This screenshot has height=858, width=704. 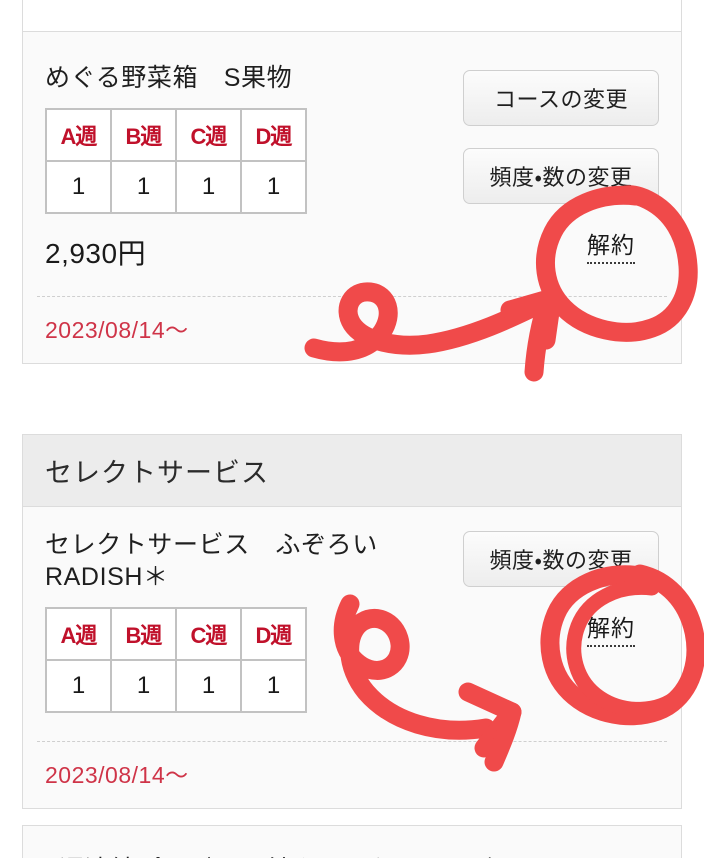 I want to click on clipped-item-title: 4週連続プレゼント付きセレクトサービス, so click(x=352, y=842).